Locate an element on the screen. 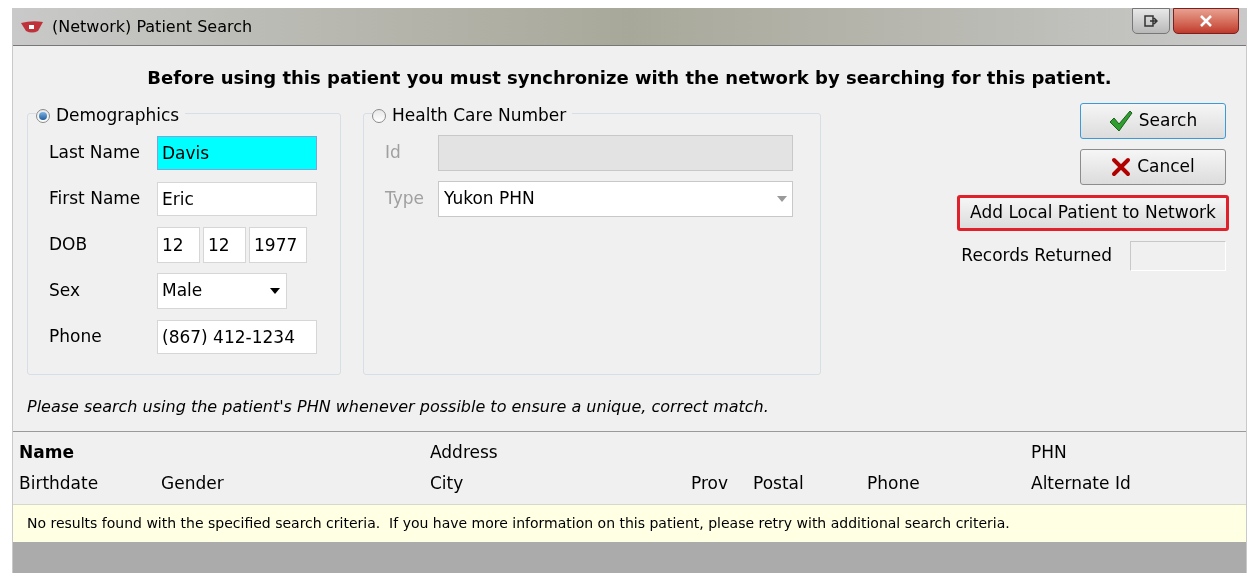  date-part-field: 1977 is located at coordinates (278, 245).